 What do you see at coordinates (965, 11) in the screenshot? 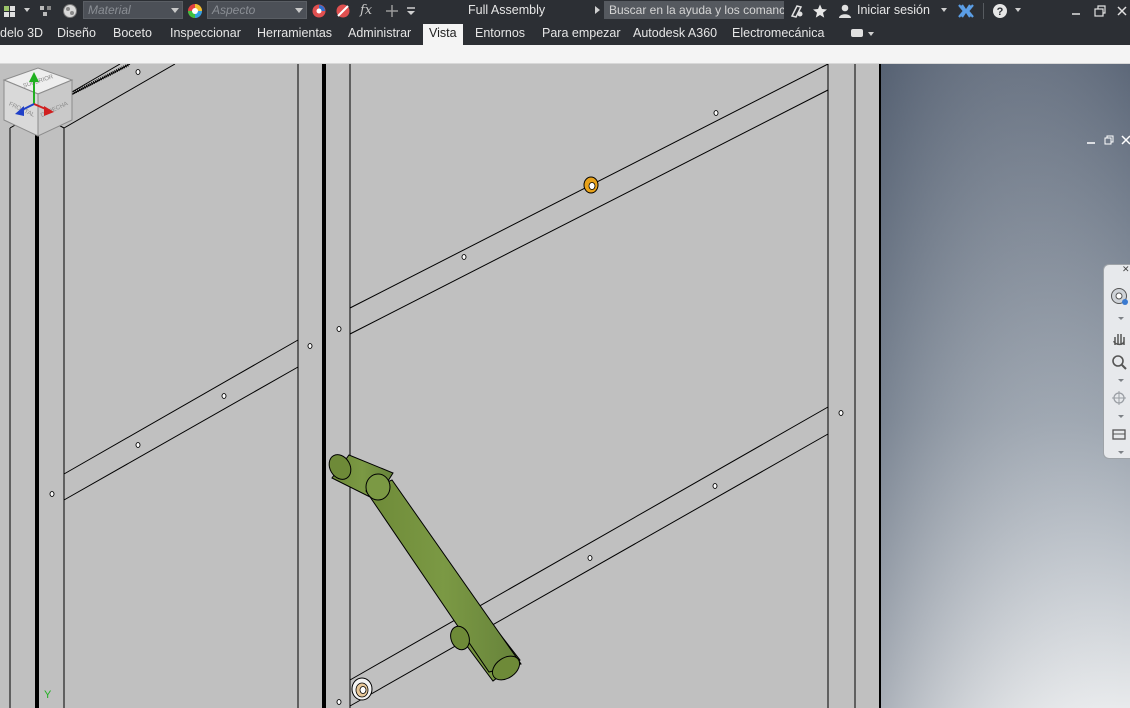
I see `exchange-apps-icon` at bounding box center [965, 11].